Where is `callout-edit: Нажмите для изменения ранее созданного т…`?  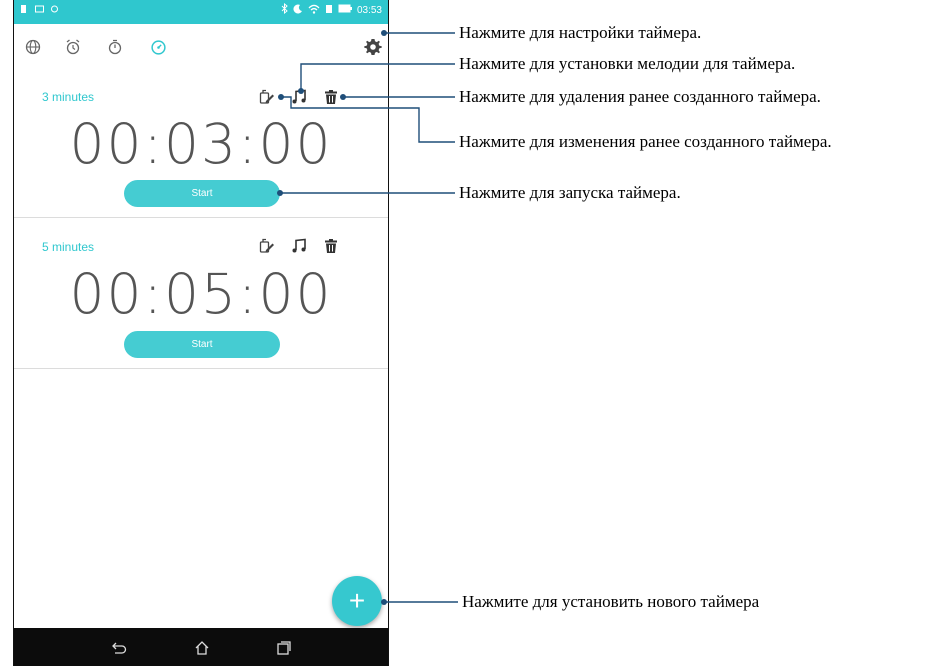
callout-edit: Нажмите для изменения ранее созданного т… is located at coordinates (645, 141).